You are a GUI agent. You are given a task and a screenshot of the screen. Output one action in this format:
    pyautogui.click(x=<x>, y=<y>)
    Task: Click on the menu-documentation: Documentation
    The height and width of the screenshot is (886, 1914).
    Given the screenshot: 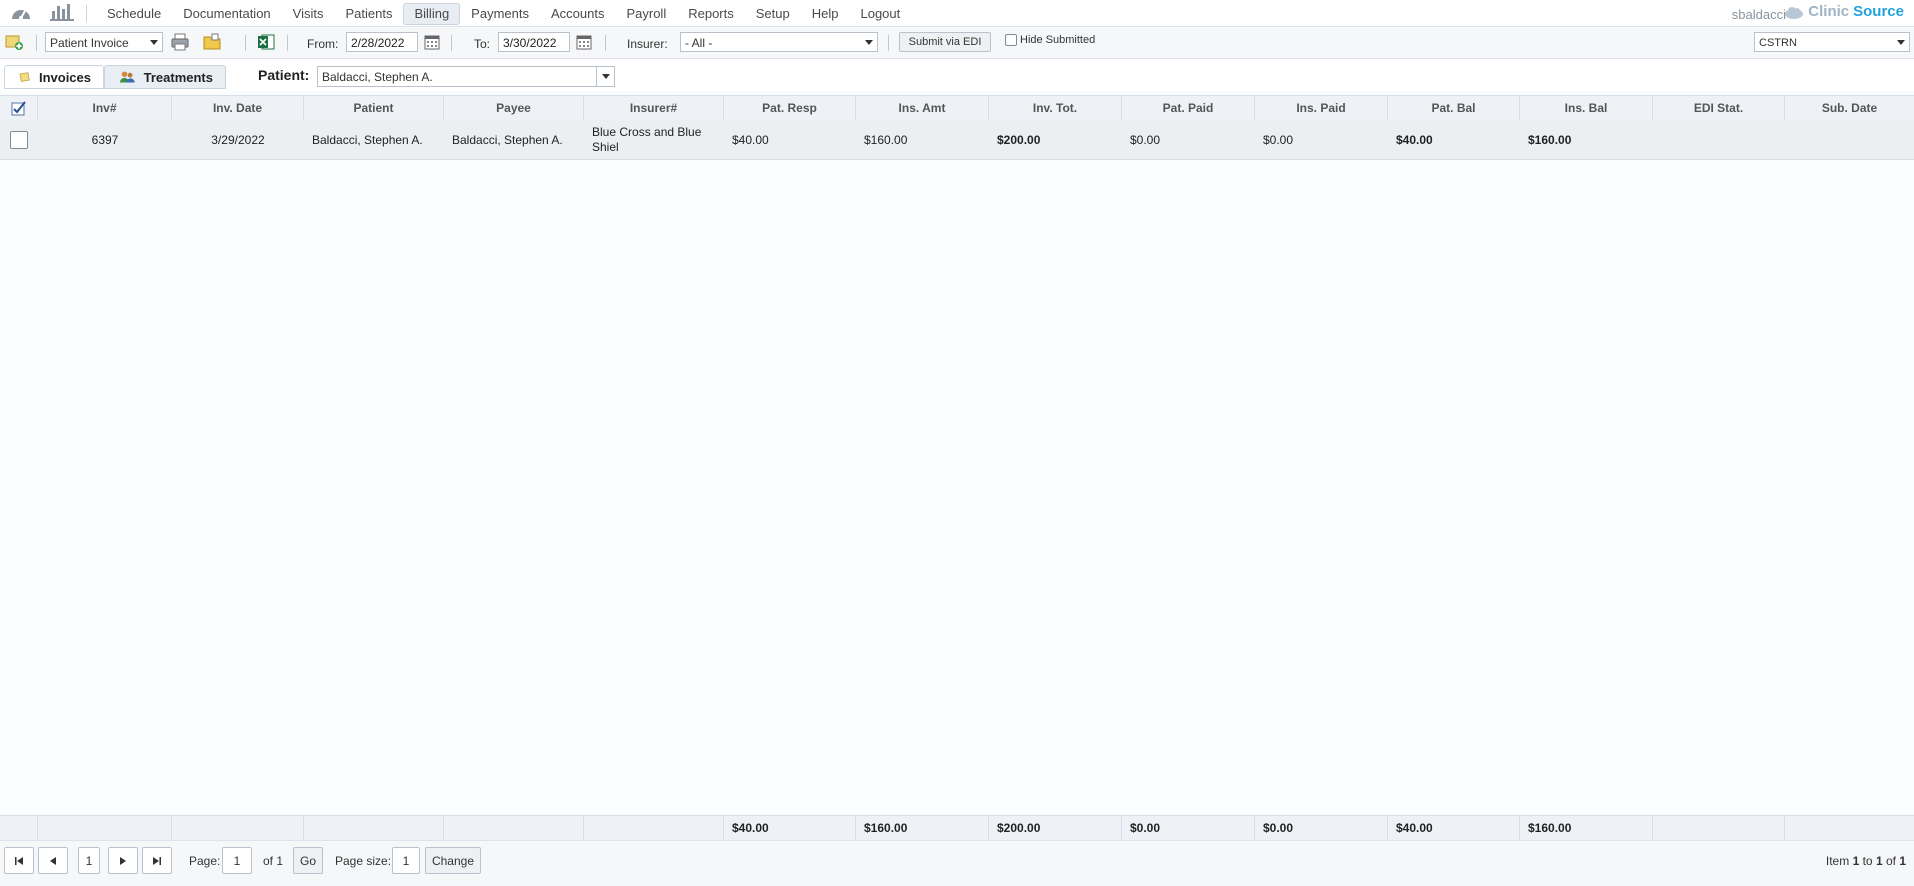 What is the action you would take?
    pyautogui.click(x=226, y=14)
    